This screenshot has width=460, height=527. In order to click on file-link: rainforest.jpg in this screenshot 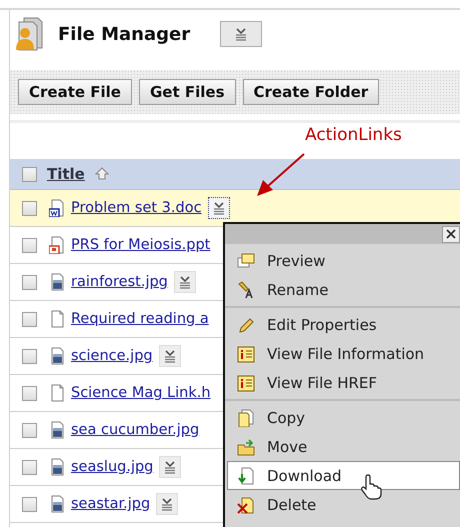, I will do `click(119, 282)`.